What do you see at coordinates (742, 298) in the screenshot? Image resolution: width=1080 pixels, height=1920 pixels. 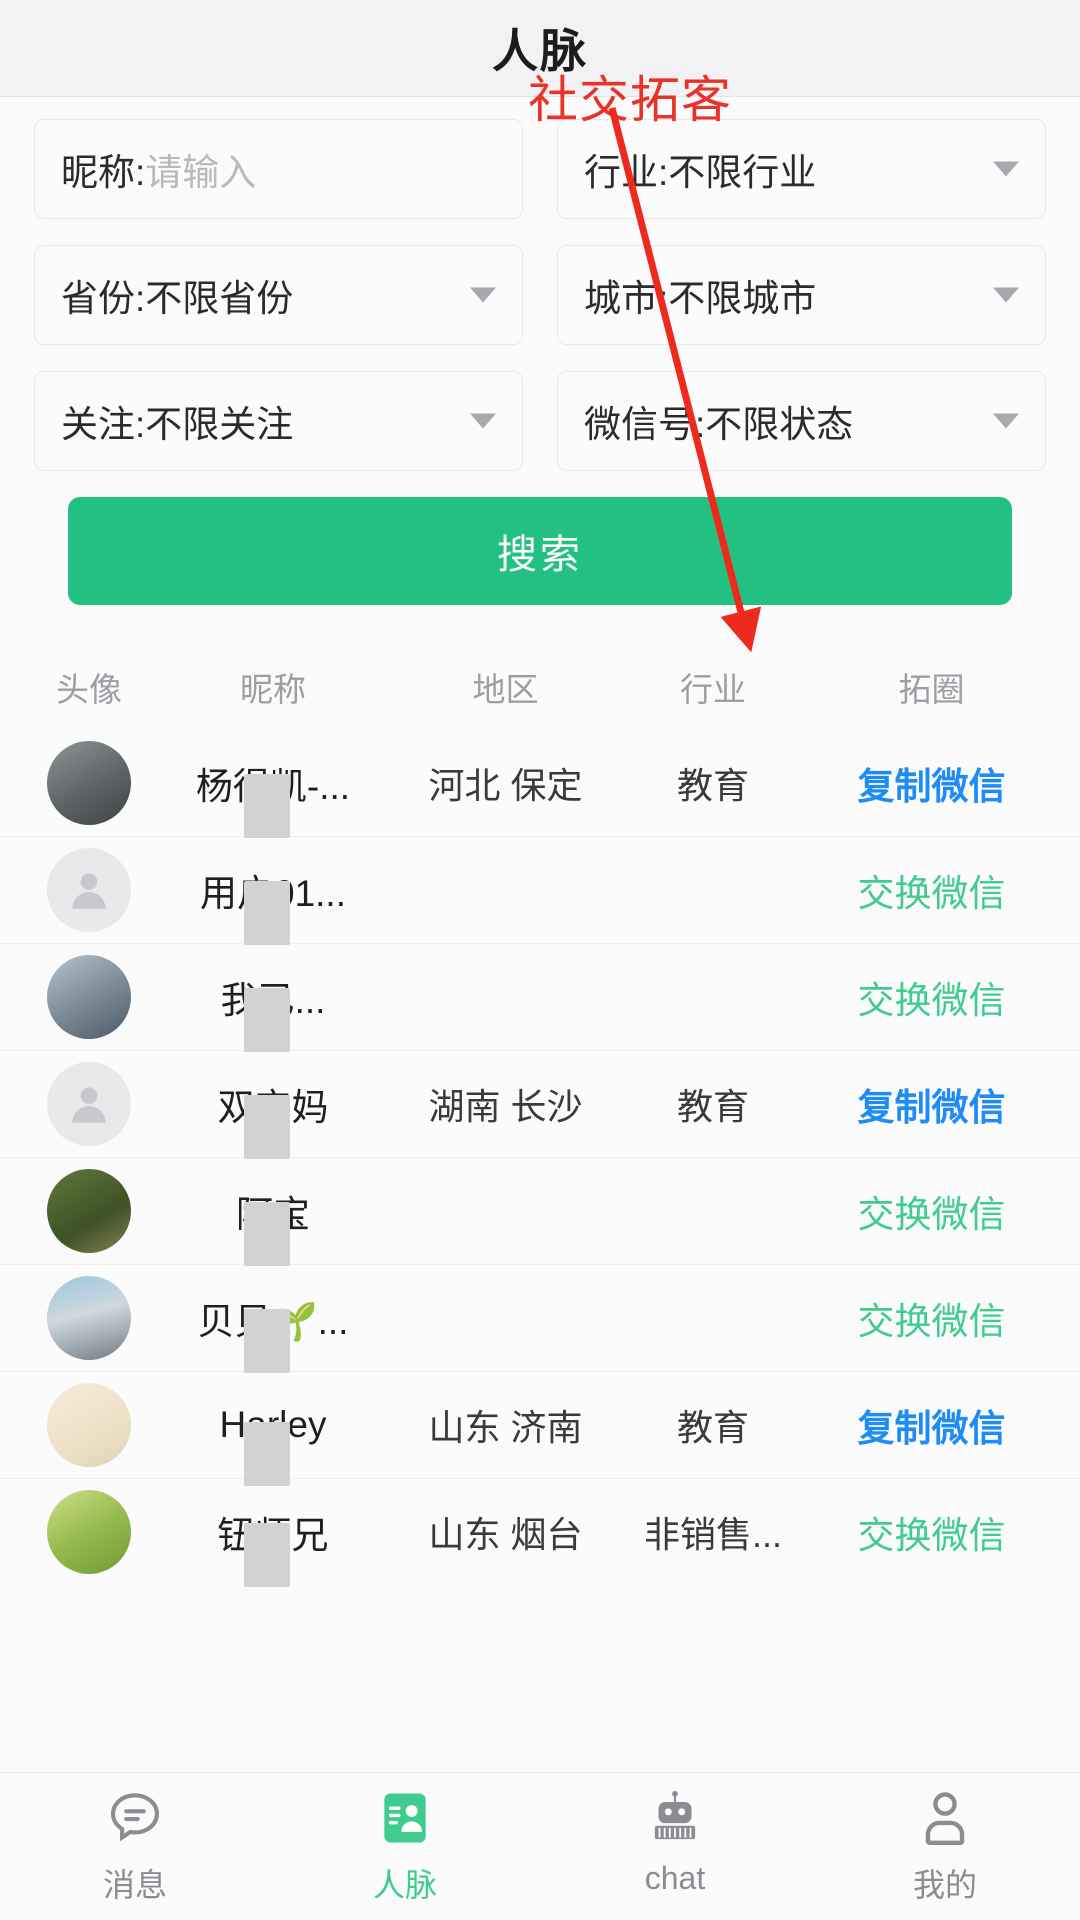 I see `filter-value-city: 不限城市` at bounding box center [742, 298].